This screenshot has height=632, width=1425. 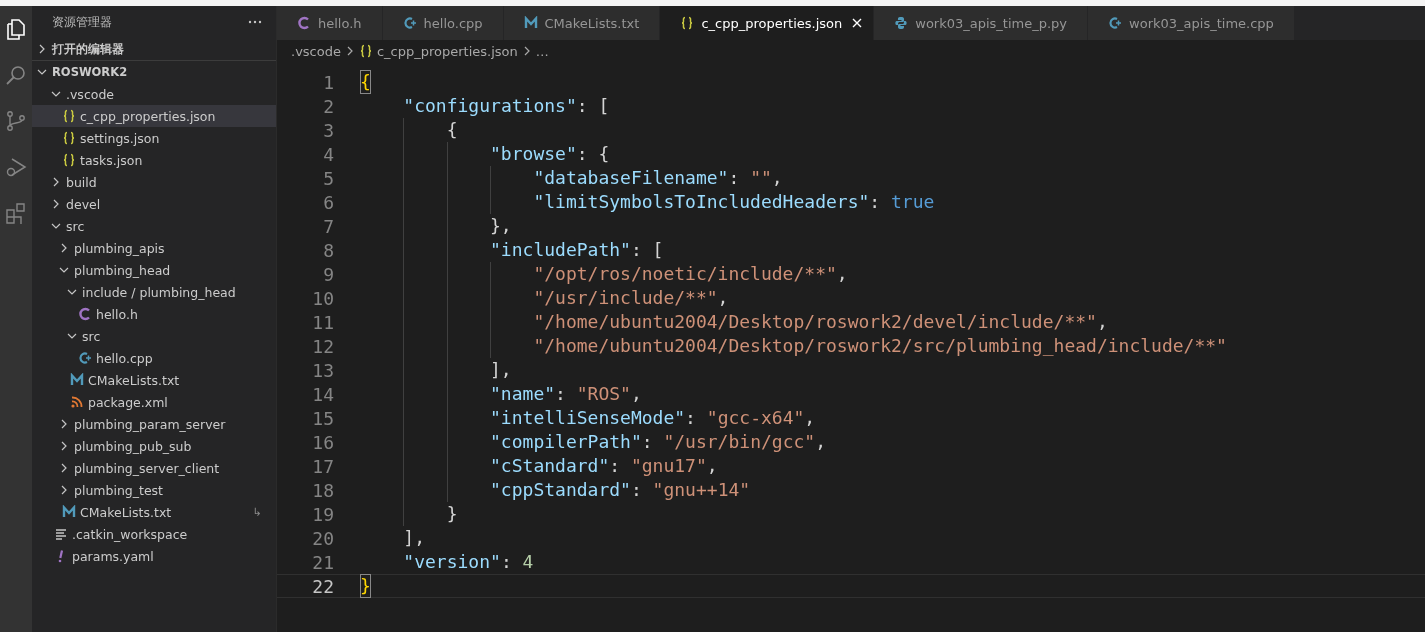 What do you see at coordinates (154, 292) in the screenshot?
I see `folder-item: include / plumbing_head` at bounding box center [154, 292].